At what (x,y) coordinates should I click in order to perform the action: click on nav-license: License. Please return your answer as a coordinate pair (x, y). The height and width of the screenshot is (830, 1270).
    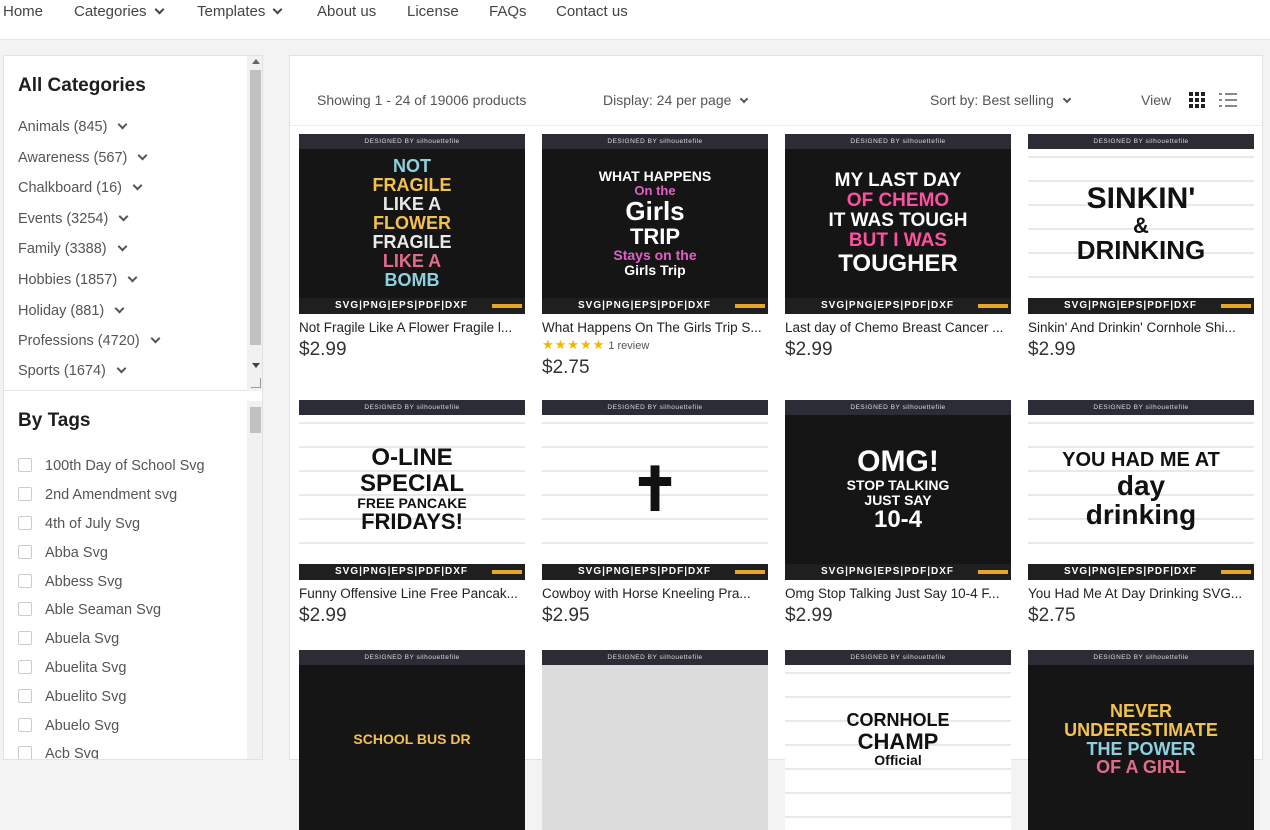
    Looking at the image, I should click on (433, 11).